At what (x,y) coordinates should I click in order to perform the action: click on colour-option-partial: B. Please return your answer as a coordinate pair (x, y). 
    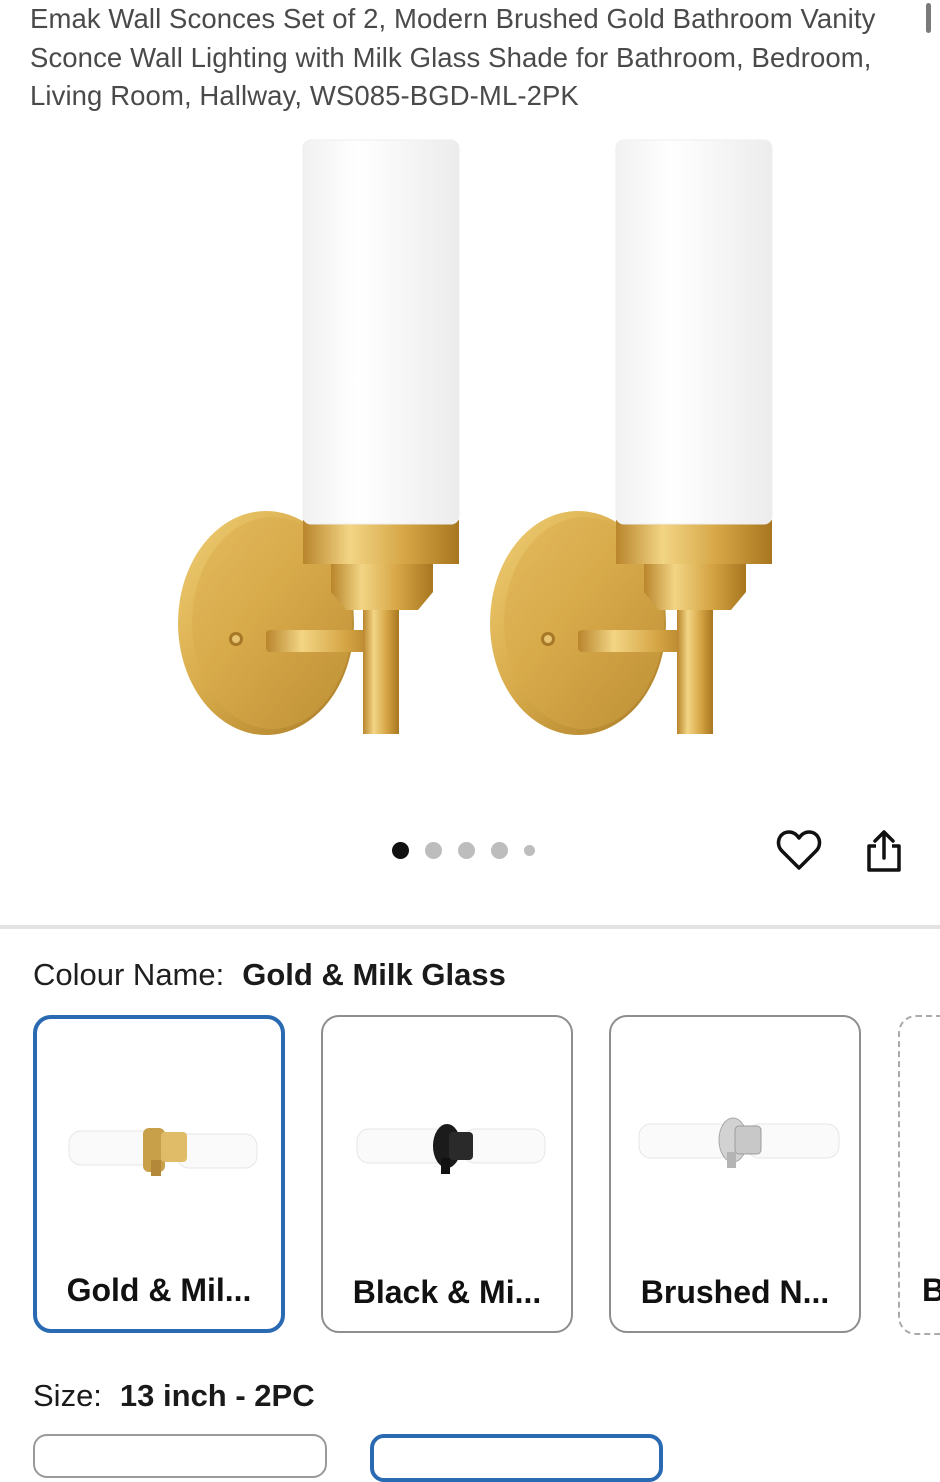
    Looking at the image, I should click on (919, 1175).